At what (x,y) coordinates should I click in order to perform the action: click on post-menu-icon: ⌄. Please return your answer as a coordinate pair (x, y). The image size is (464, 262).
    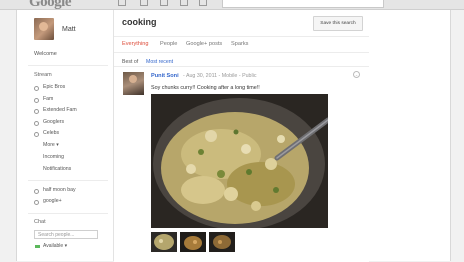
    Looking at the image, I should click on (356, 74).